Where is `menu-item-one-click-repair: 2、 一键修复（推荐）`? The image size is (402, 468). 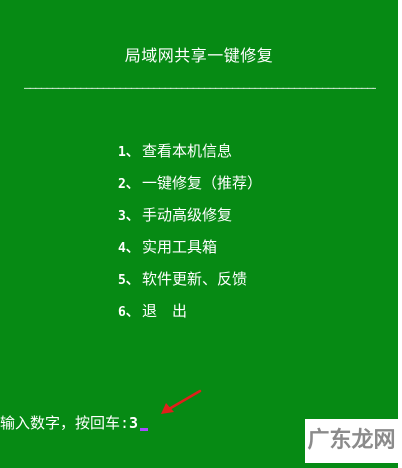 menu-item-one-click-repair: 2、 一键修复（推荐） is located at coordinates (190, 189).